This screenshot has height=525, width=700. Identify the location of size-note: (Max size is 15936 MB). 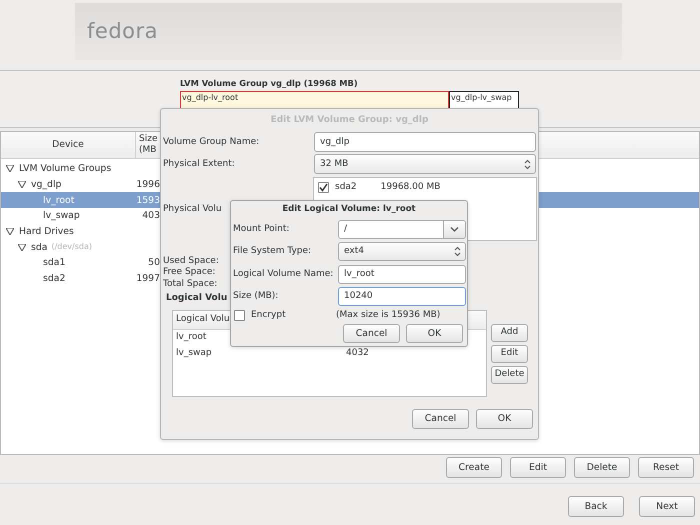
(388, 315).